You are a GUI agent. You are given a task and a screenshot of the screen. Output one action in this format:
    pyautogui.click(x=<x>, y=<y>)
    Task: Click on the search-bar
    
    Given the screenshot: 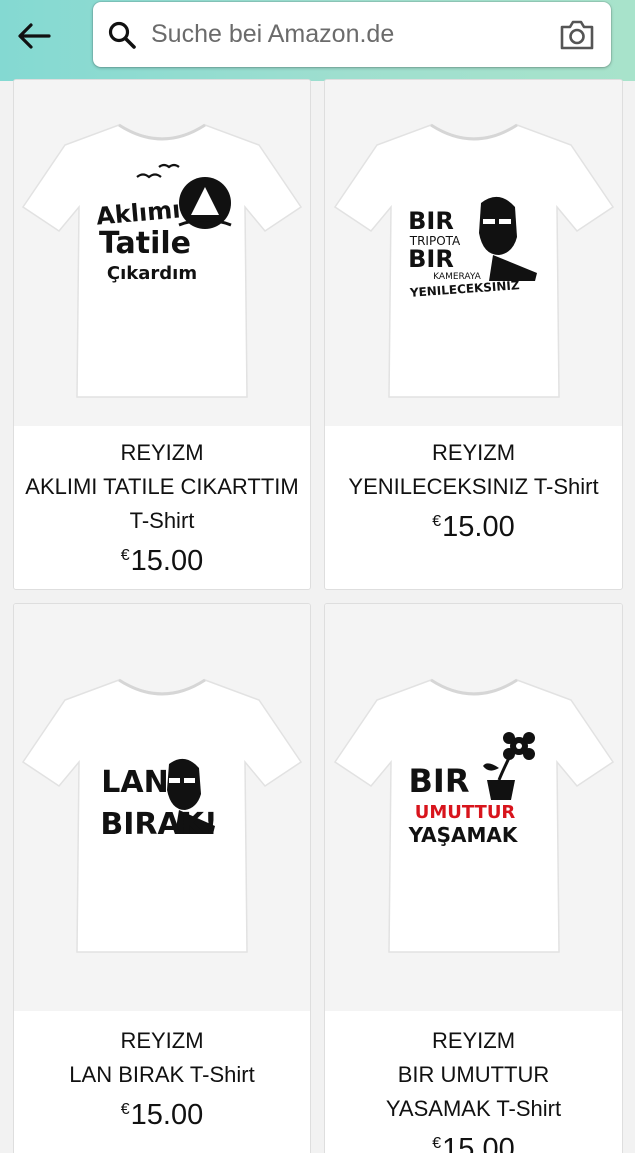 What is the action you would take?
    pyautogui.click(x=352, y=34)
    